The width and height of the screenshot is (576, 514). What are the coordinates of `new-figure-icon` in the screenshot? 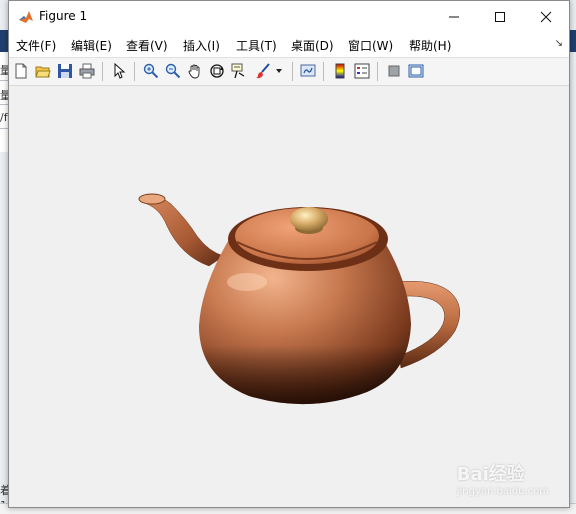 It's located at (21, 71).